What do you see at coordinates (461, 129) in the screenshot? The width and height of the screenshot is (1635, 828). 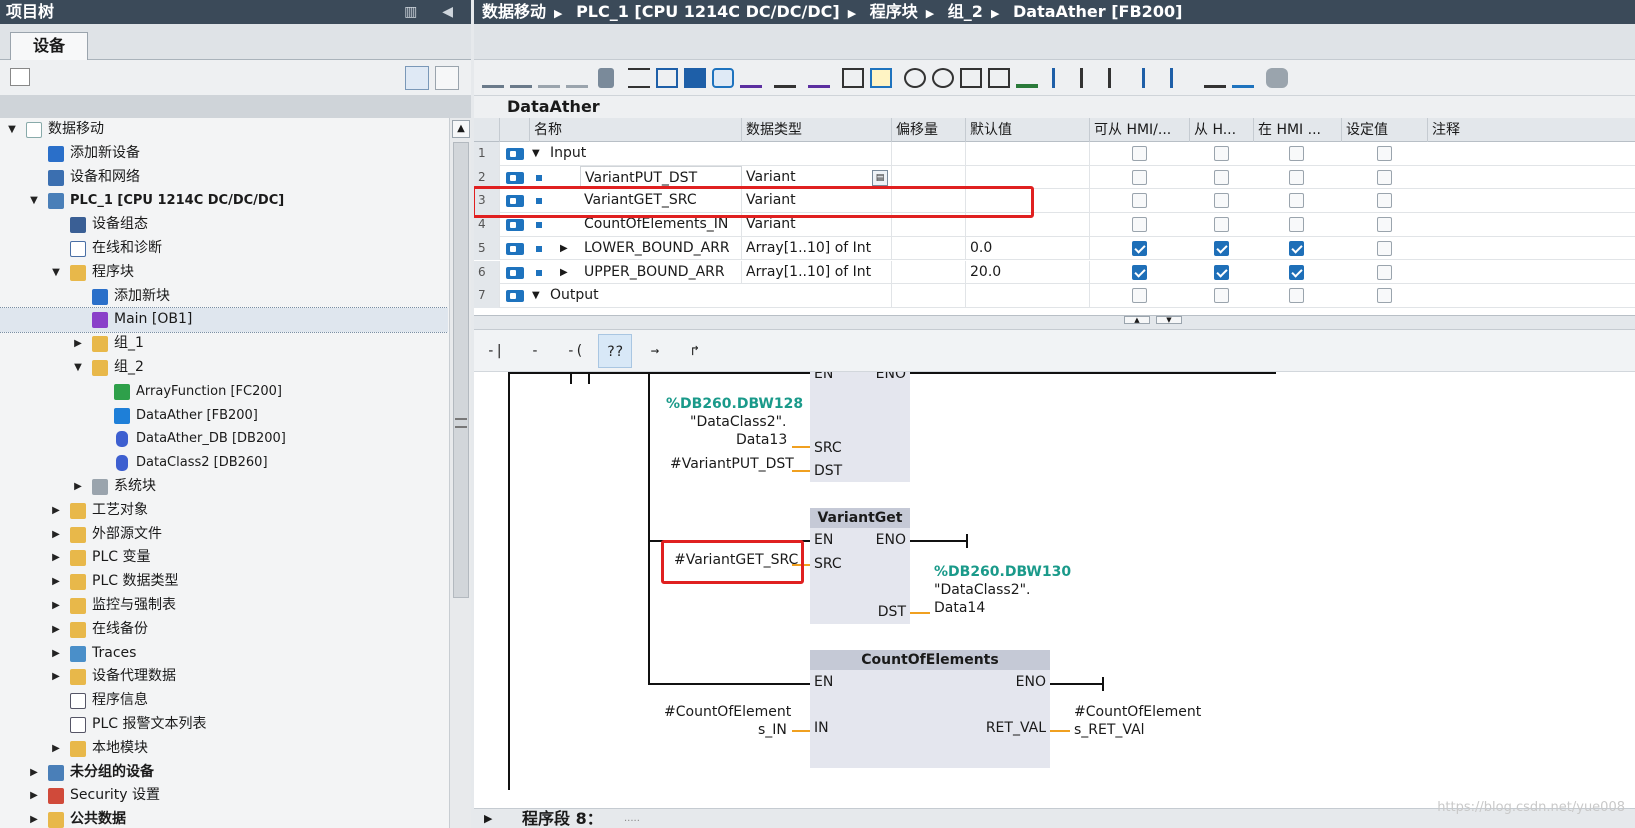 I see `scroll-up-icon: ▲` at bounding box center [461, 129].